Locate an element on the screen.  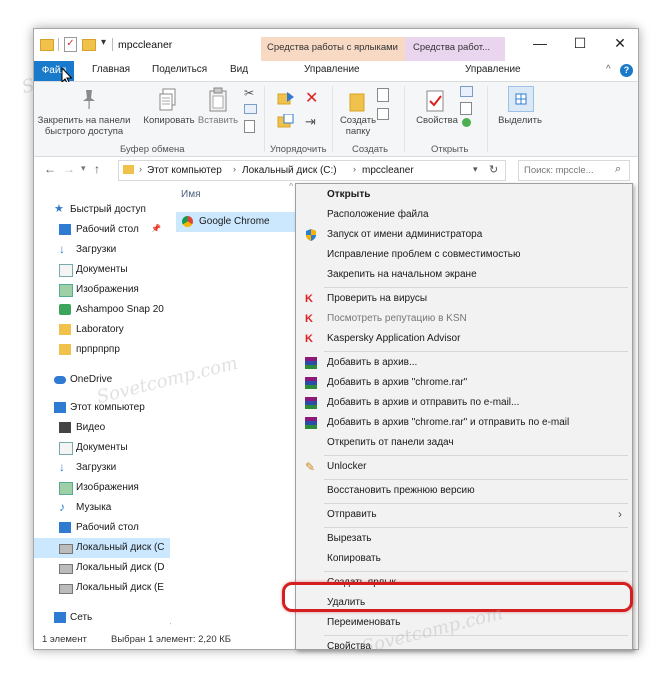
nav-disk-e: Локальный диск (Е is located at coordinates (102, 588).